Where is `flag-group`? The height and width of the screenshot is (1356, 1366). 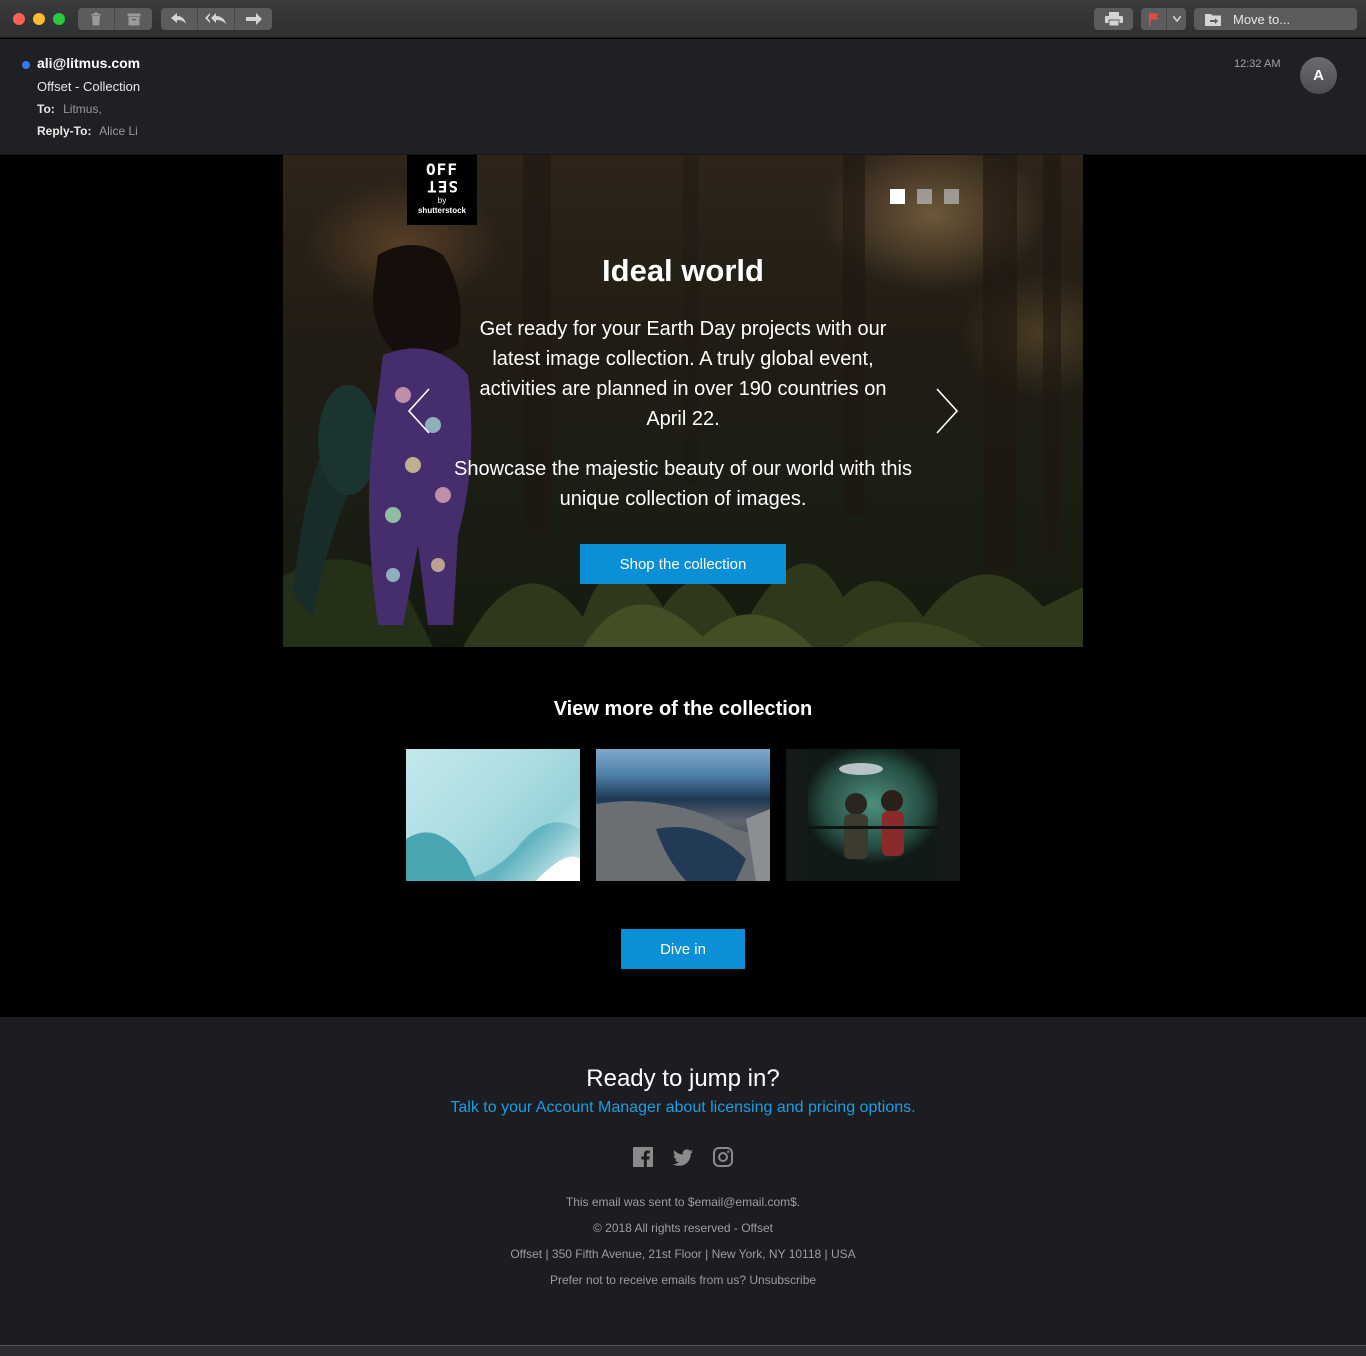 flag-group is located at coordinates (1163, 19).